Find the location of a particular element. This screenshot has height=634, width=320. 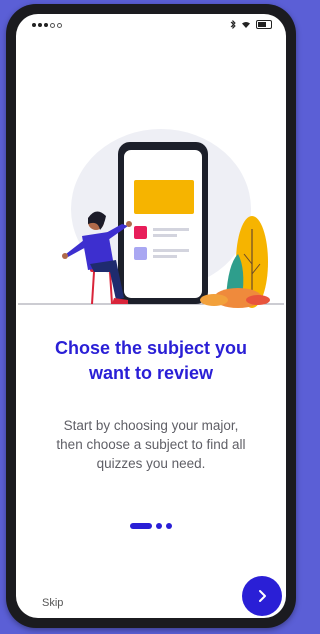

description-line-3: quizzes you need. is located at coordinates (151, 463).